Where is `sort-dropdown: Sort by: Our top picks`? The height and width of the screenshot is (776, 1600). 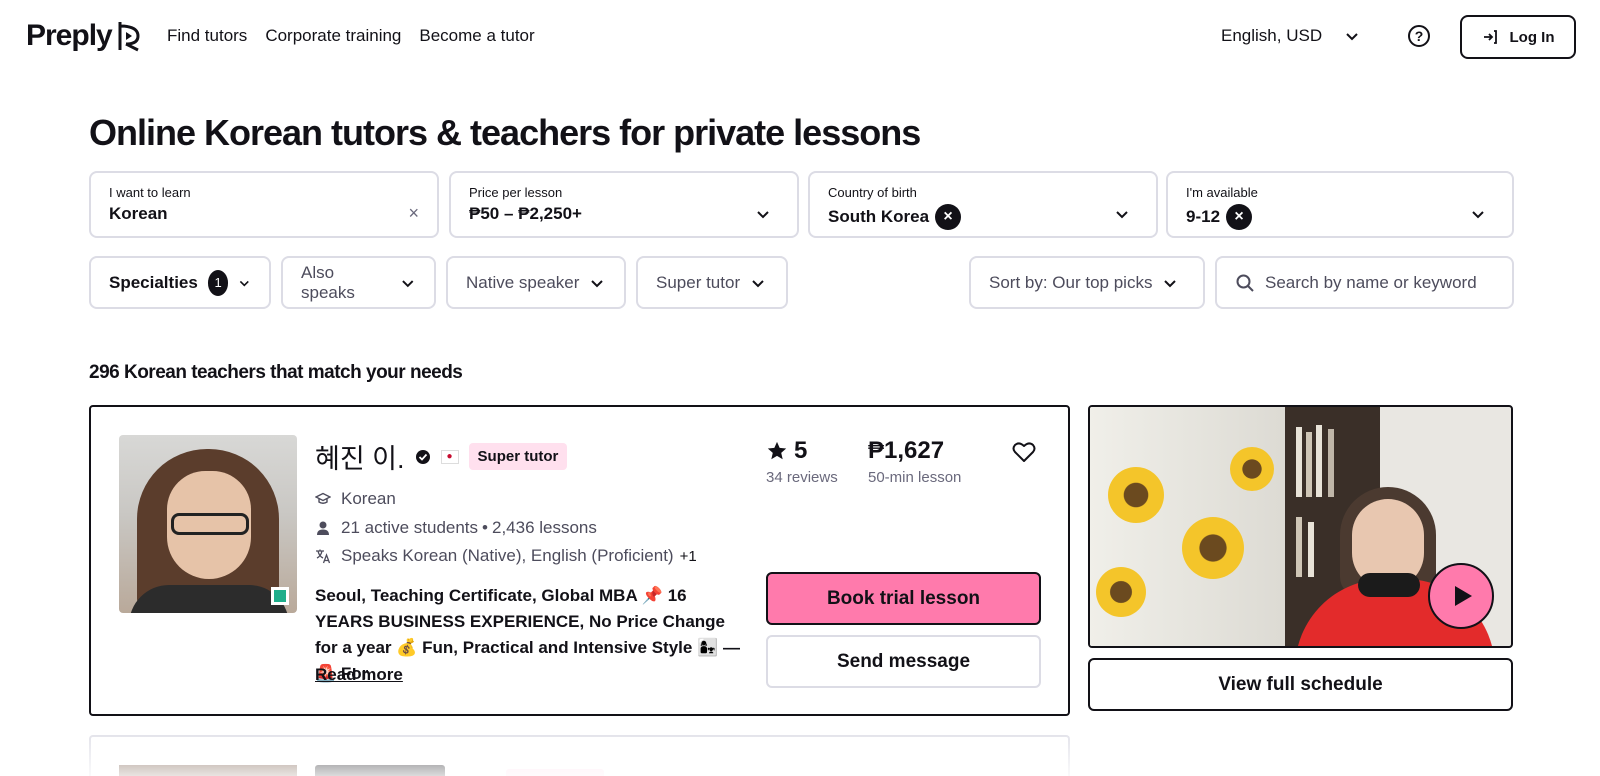
sort-dropdown: Sort by: Our top picks is located at coordinates (1087, 282).